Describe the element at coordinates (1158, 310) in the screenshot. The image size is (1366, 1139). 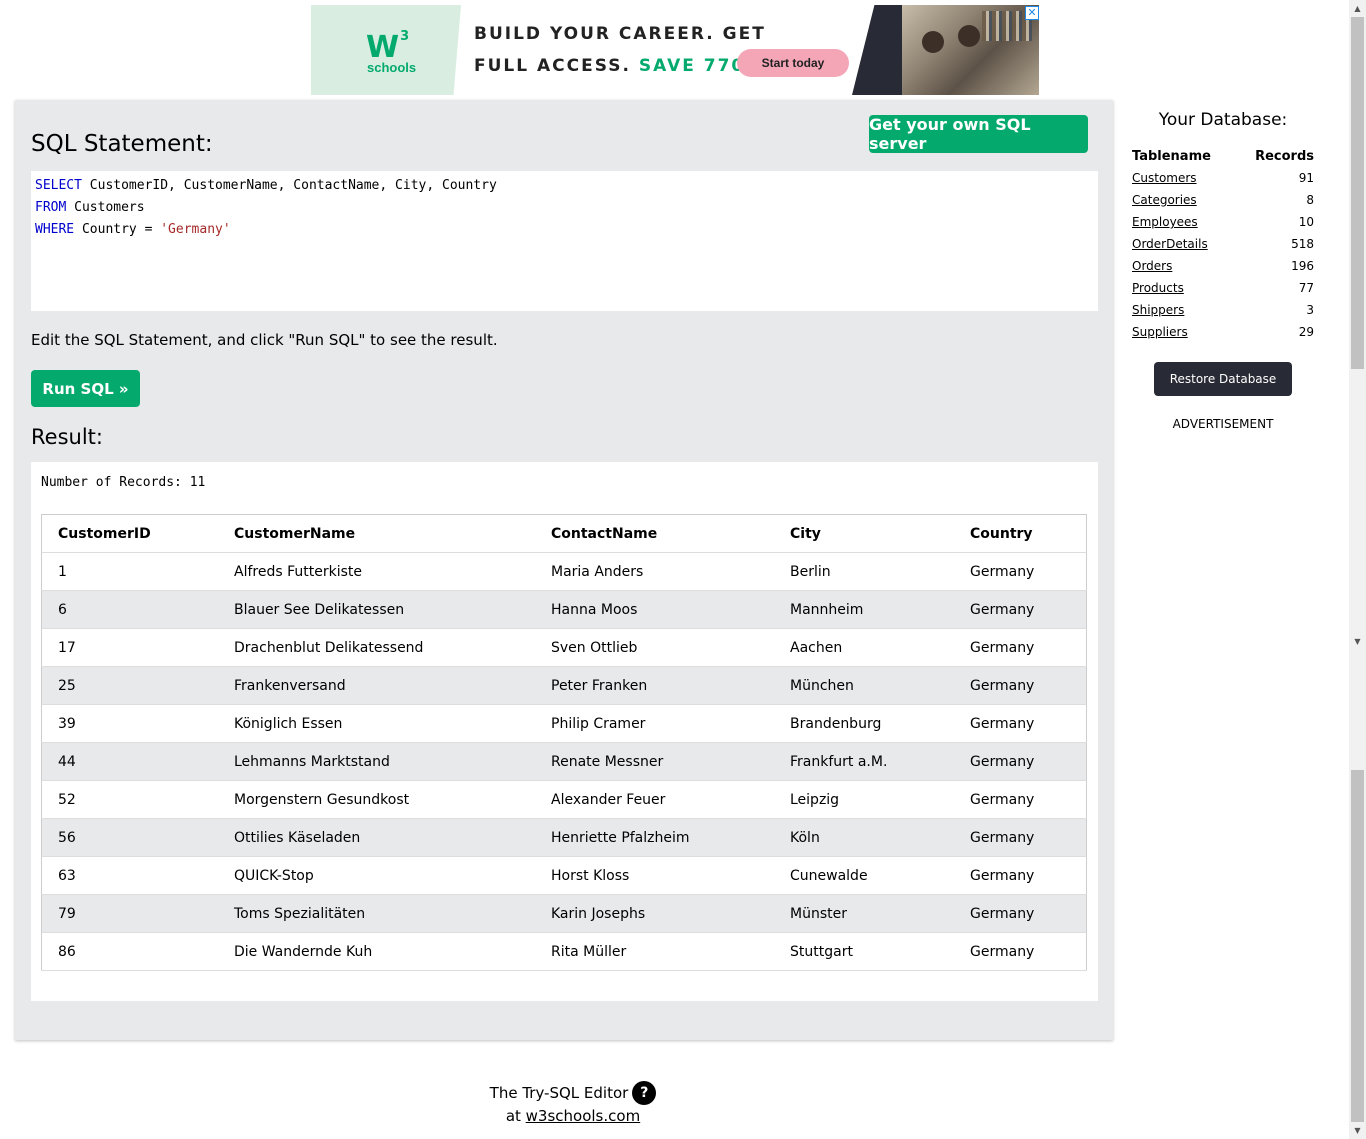
I see `table-link-shippers: Shippers` at that location.